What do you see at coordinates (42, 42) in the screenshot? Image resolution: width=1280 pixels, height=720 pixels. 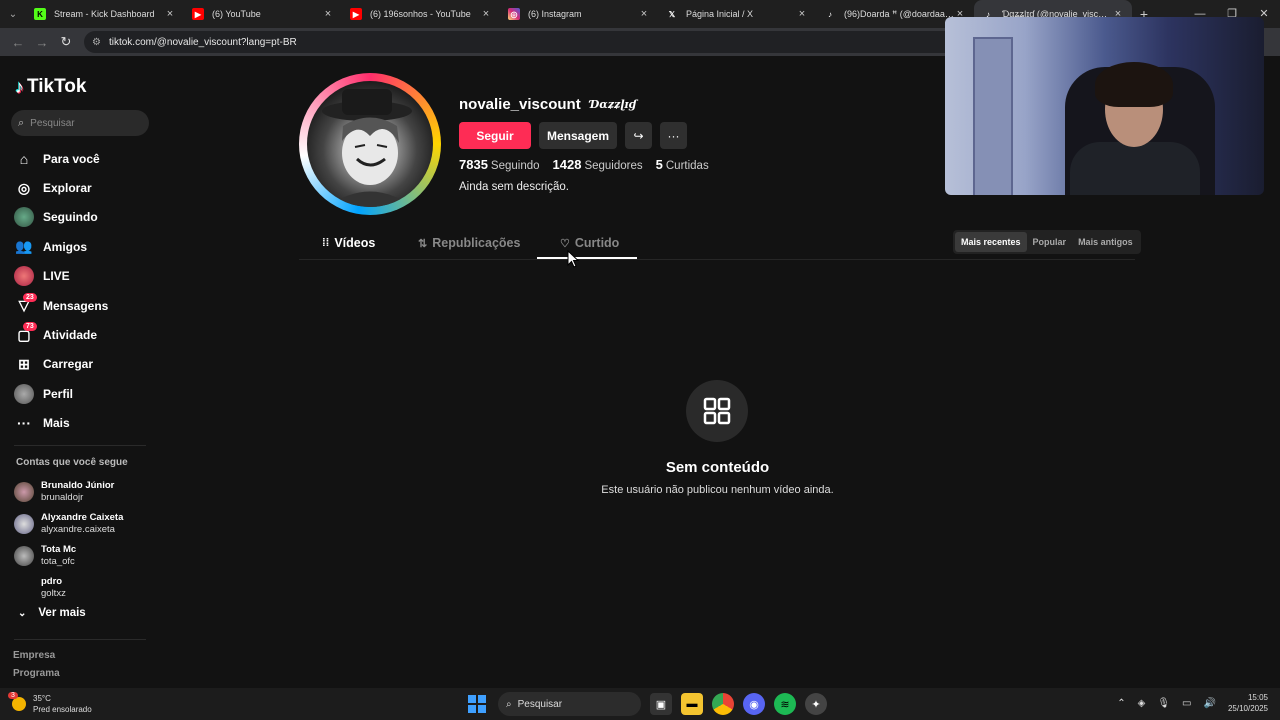 I see `forward-icon: →` at bounding box center [42, 42].